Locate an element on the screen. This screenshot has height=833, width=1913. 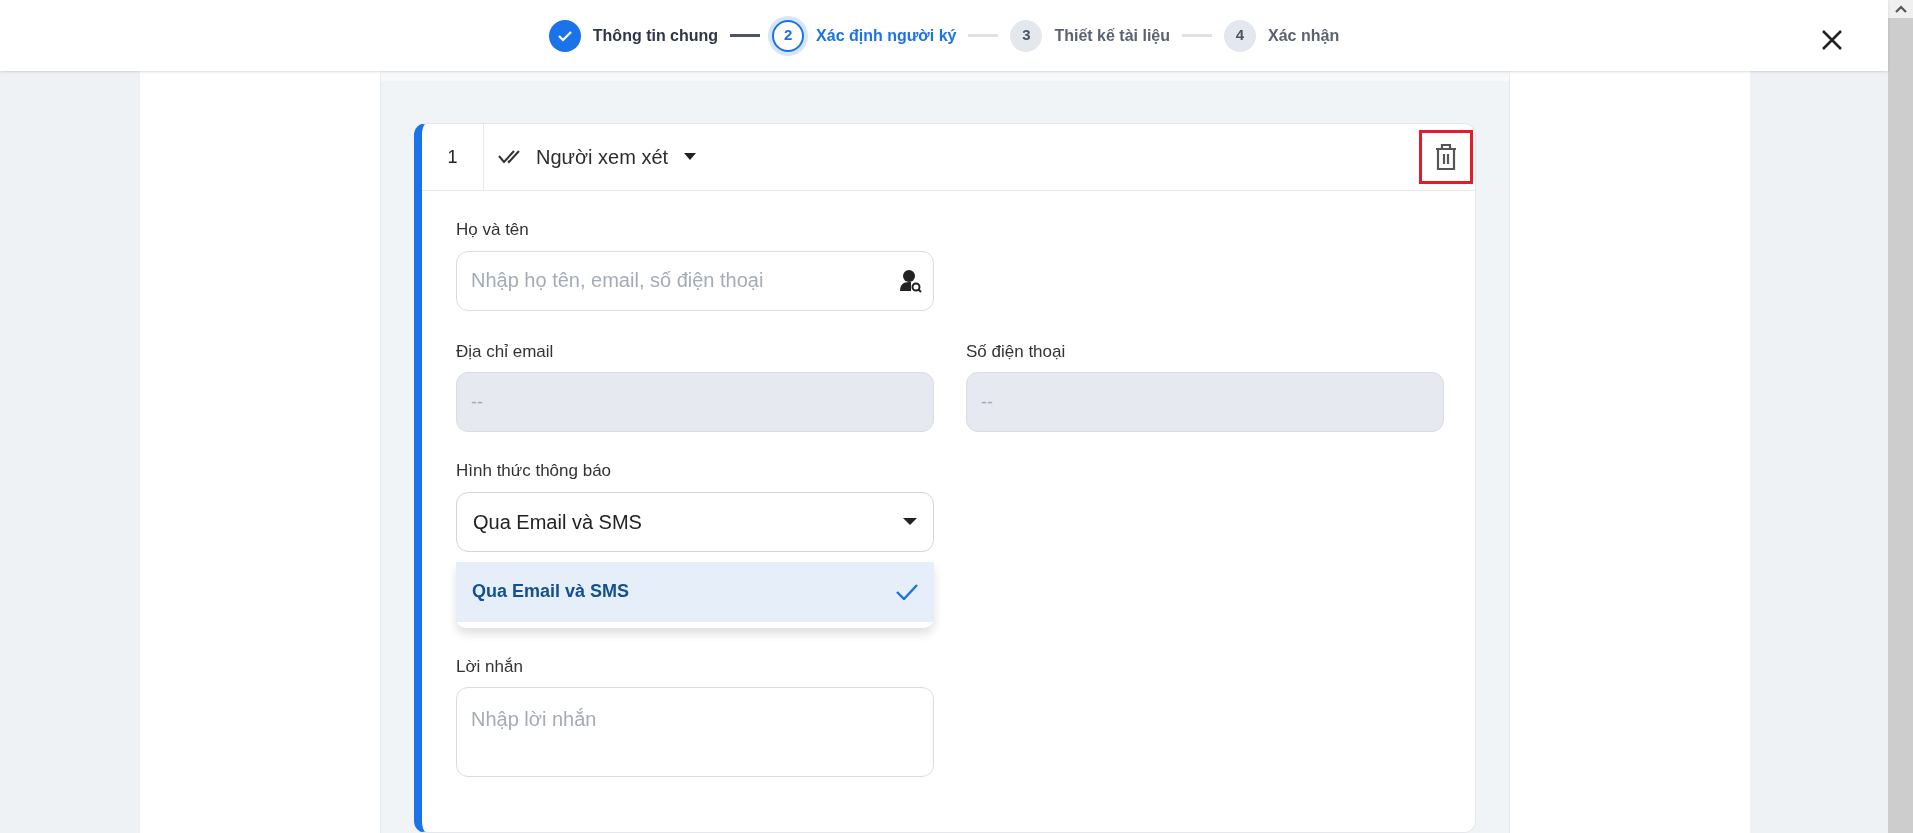
trash-icon is located at coordinates (1446, 157).